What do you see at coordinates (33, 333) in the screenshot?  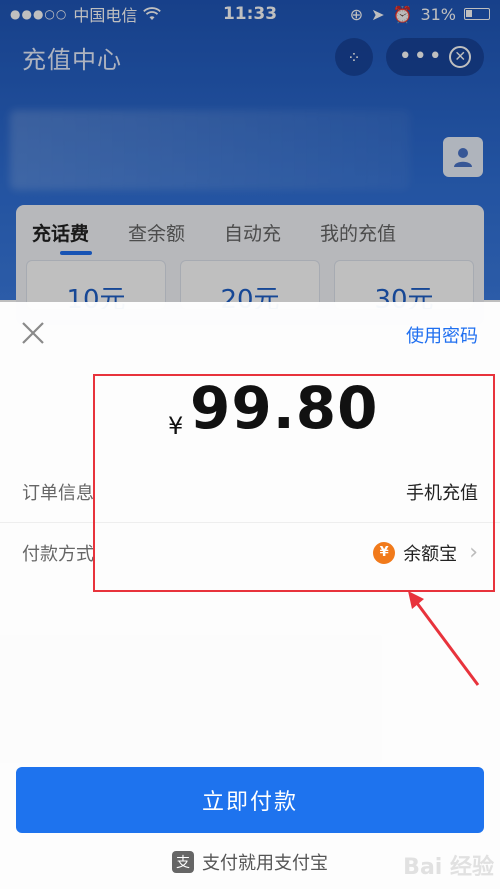 I see `close-icon` at bounding box center [33, 333].